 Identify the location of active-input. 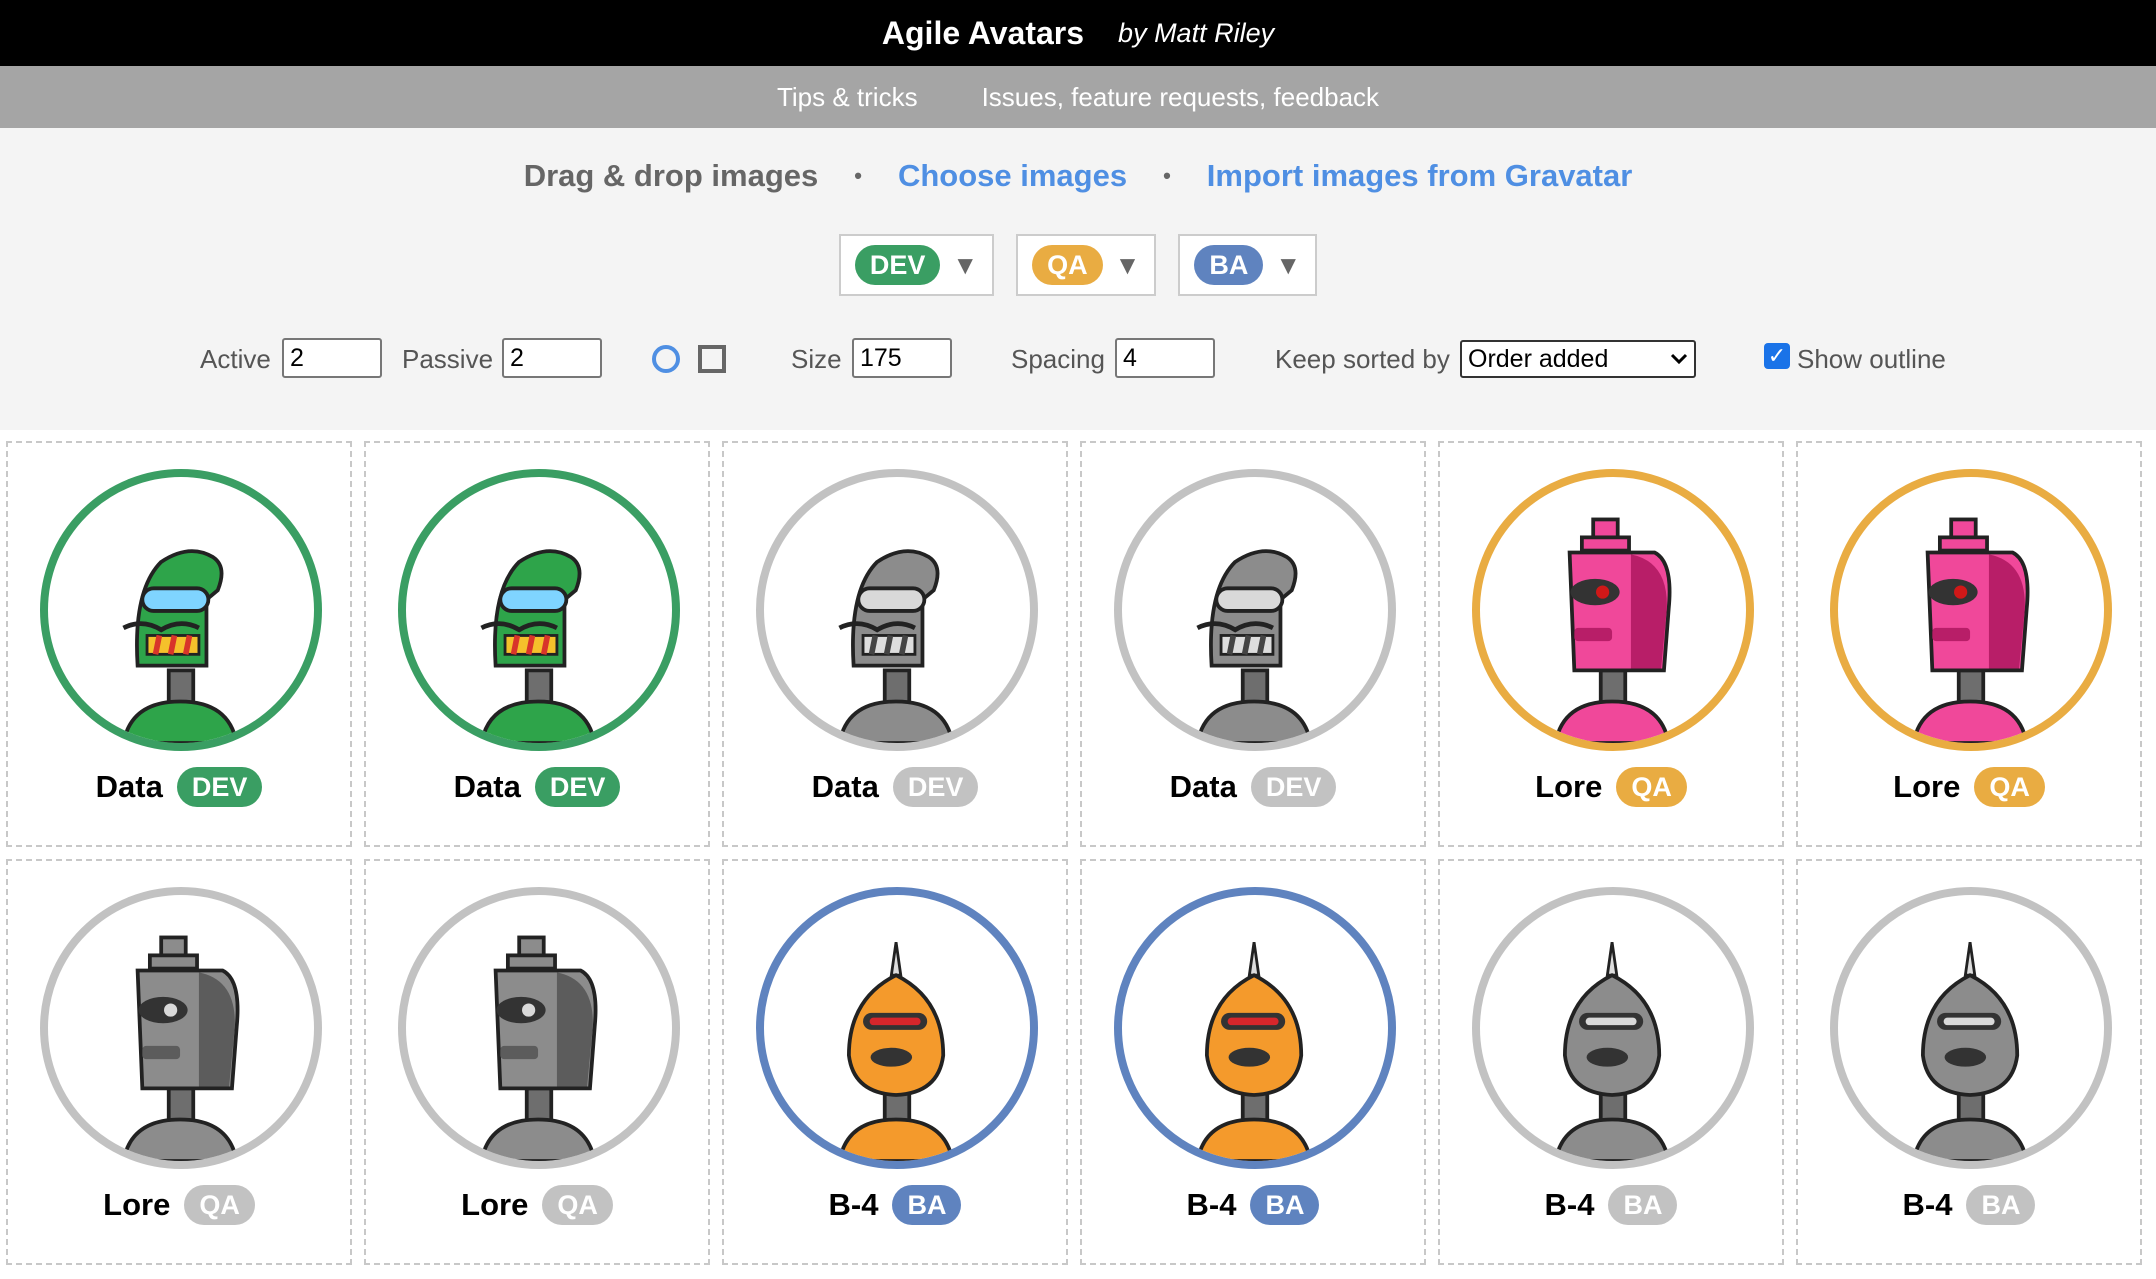
(332, 358).